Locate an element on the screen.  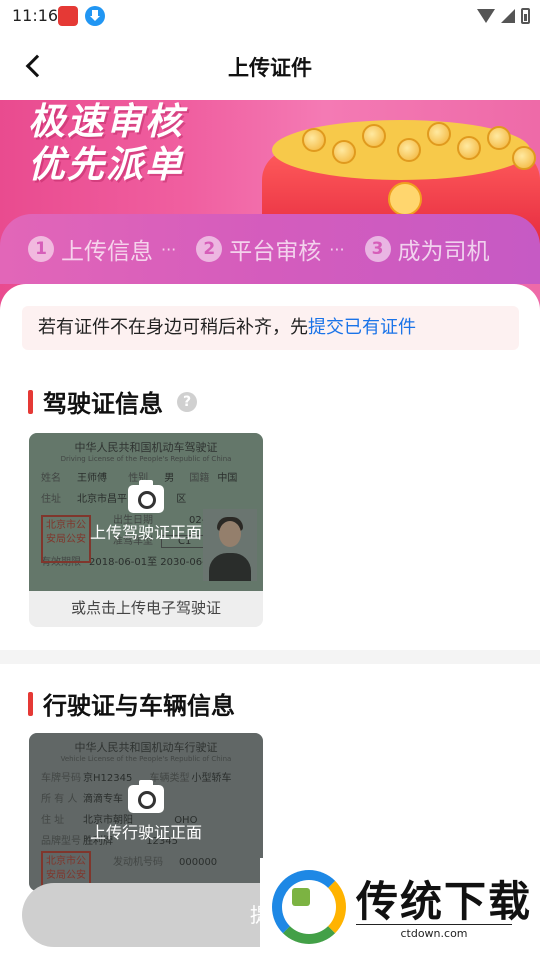
step-upload-info: 1 上传信息 ··· is located at coordinates (102, 249).